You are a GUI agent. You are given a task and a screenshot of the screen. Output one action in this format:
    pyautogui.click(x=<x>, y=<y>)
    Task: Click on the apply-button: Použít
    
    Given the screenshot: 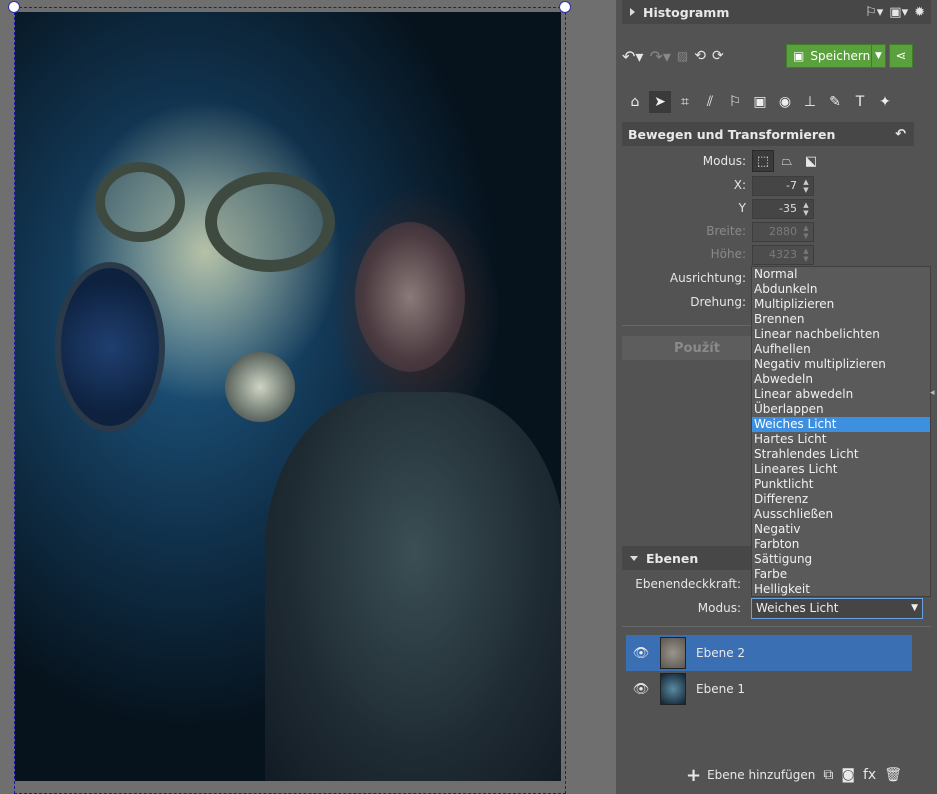 What is the action you would take?
    pyautogui.click(x=697, y=348)
    